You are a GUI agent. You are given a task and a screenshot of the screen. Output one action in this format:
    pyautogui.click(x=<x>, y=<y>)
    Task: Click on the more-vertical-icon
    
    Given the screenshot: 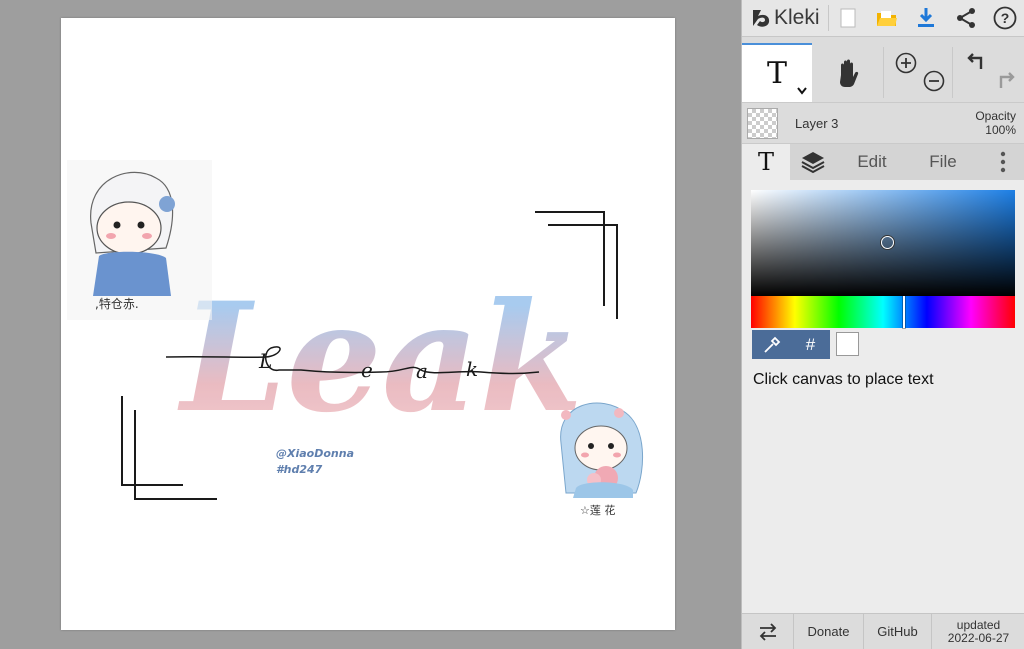 What is the action you would take?
    pyautogui.click(x=1003, y=162)
    